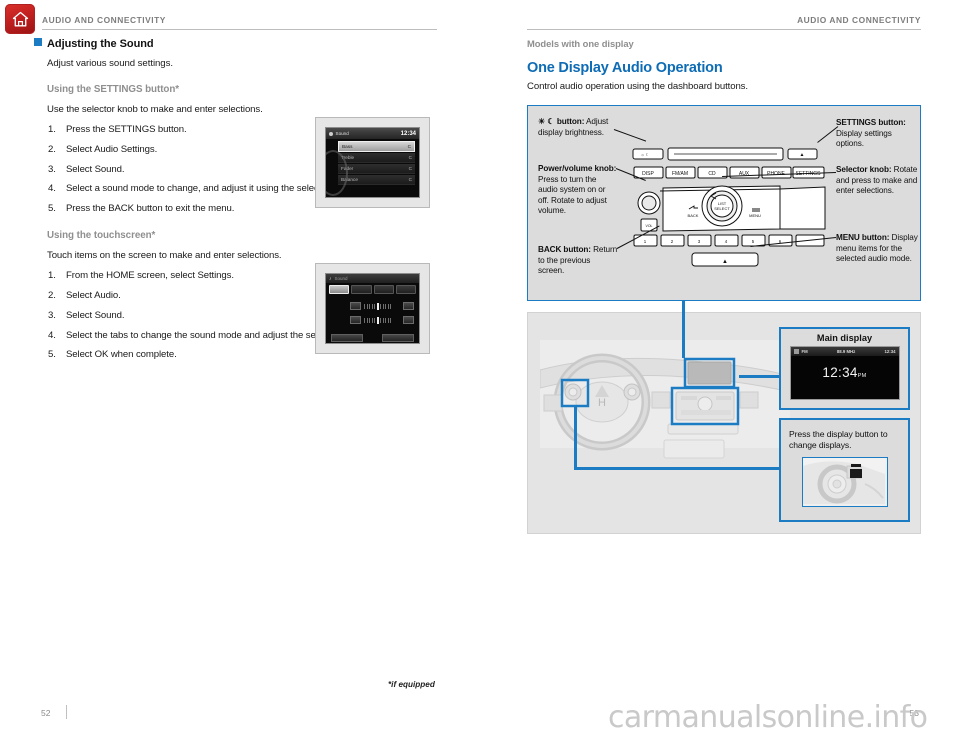 This screenshot has height=738, width=960. What do you see at coordinates (239, 29) in the screenshot?
I see `header-rule-left` at bounding box center [239, 29].